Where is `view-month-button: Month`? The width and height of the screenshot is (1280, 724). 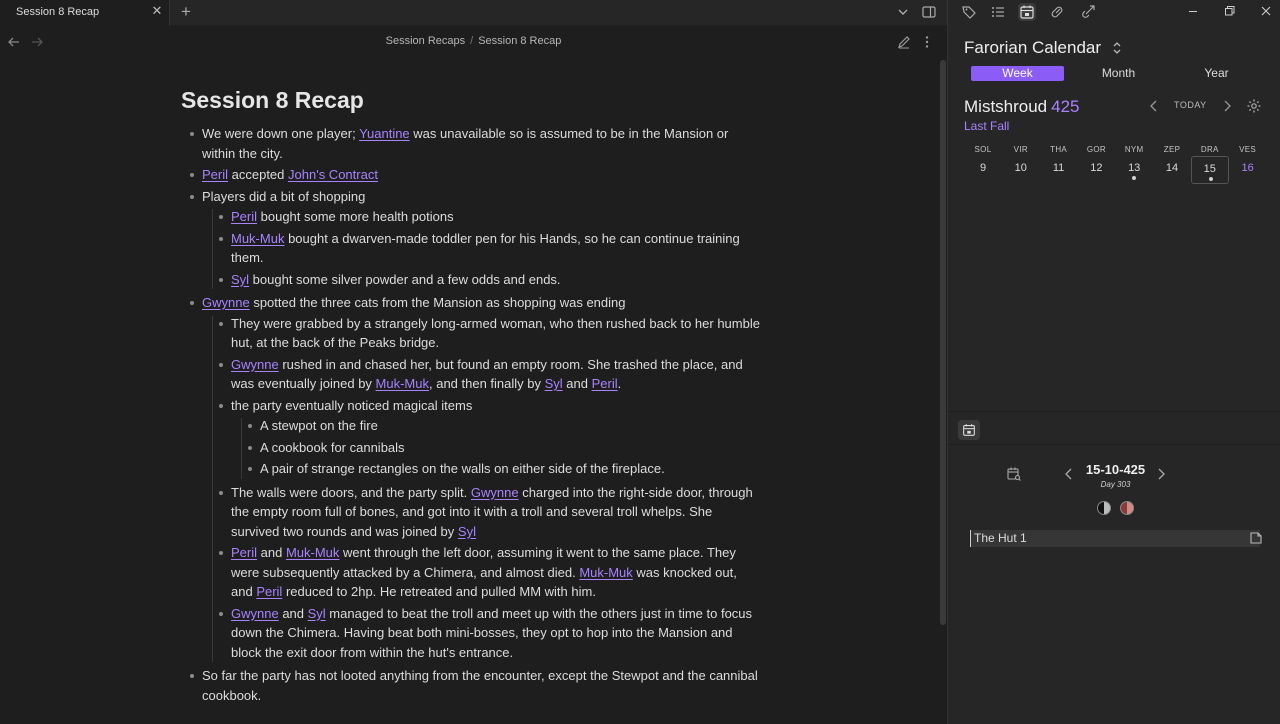 view-month-button: Month is located at coordinates (1118, 73).